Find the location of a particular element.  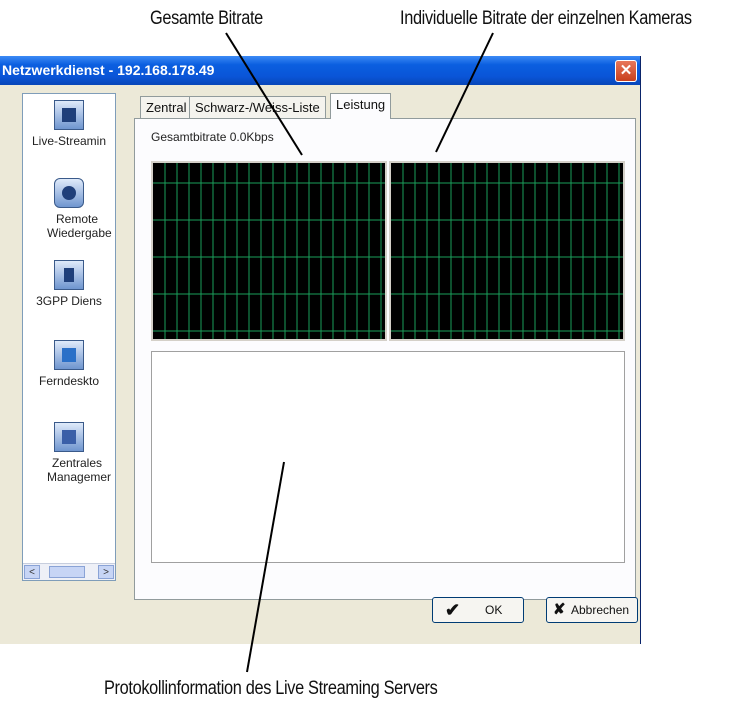

remote-desktop-icon is located at coordinates (69, 355).